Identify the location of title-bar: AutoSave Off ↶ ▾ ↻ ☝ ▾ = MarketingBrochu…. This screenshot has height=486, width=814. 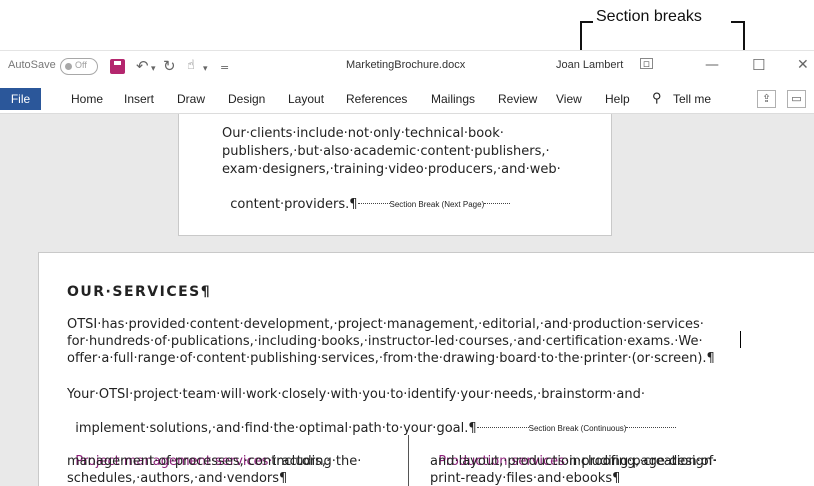
(407, 66).